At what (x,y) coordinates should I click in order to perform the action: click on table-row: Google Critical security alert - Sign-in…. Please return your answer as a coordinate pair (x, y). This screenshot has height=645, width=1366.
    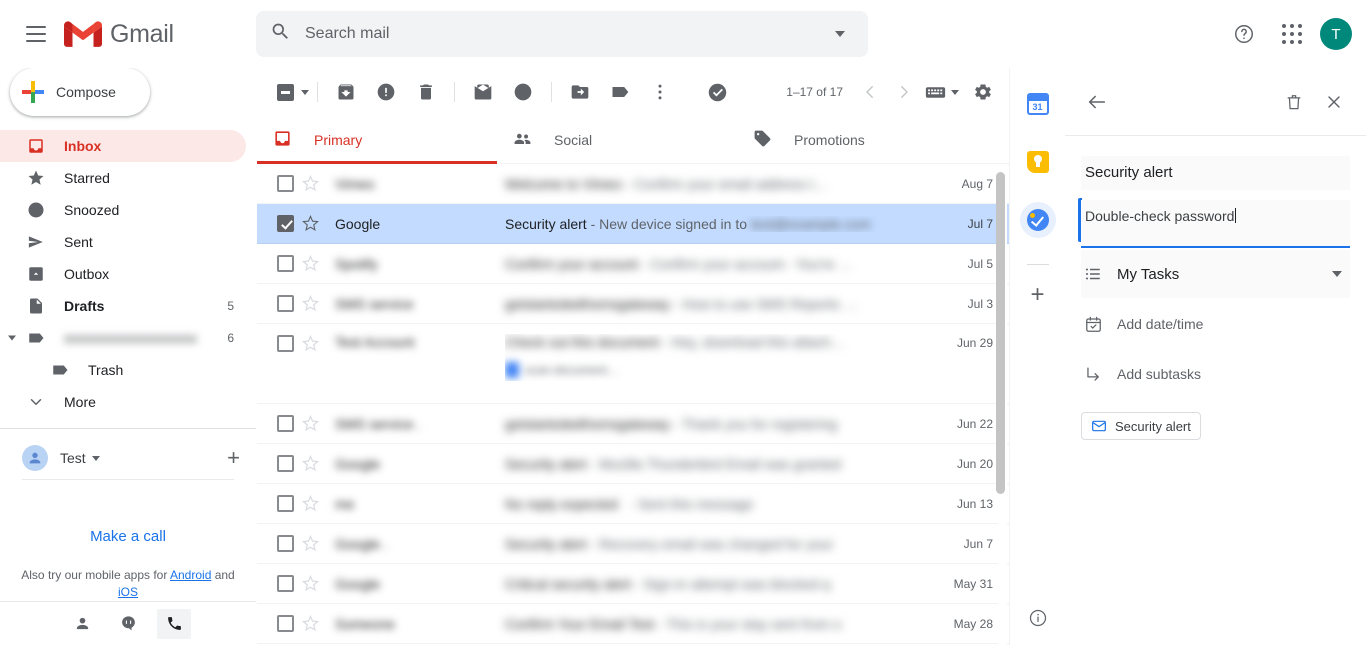
    Looking at the image, I should click on (633, 584).